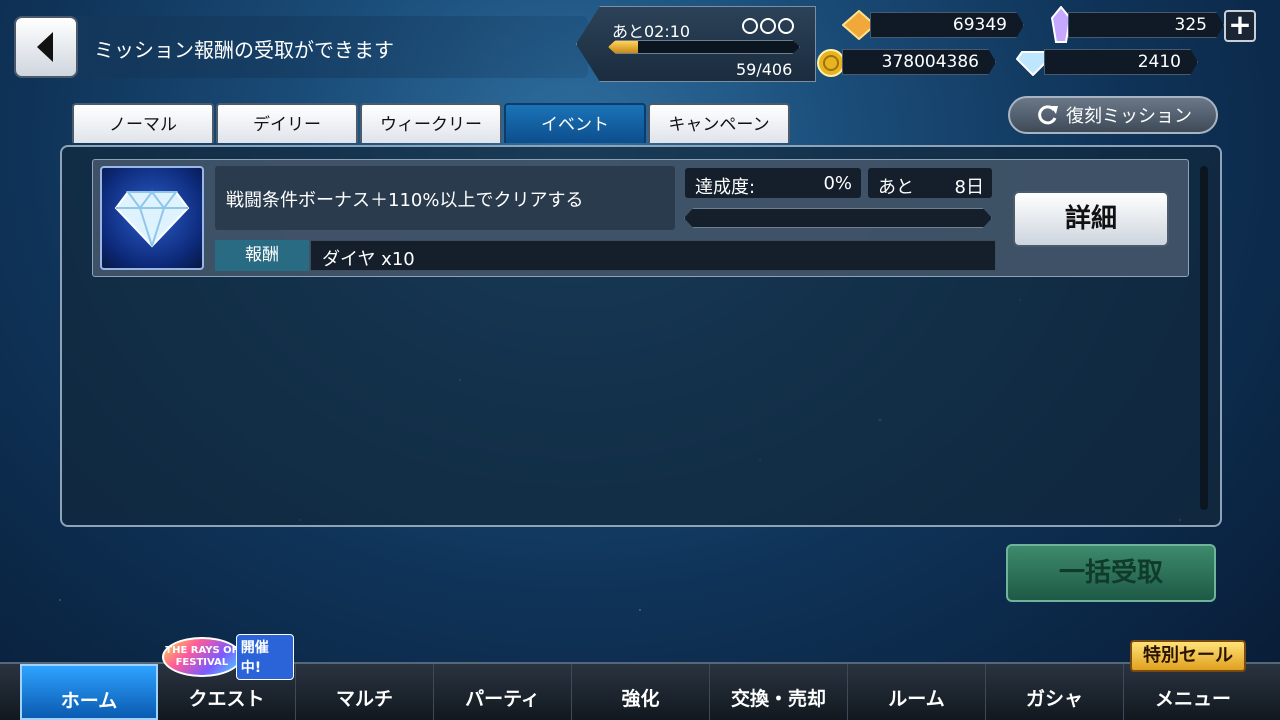 This screenshot has width=1280, height=720. Describe the element at coordinates (287, 123) in the screenshot. I see `tab-daily: デイリー` at that location.